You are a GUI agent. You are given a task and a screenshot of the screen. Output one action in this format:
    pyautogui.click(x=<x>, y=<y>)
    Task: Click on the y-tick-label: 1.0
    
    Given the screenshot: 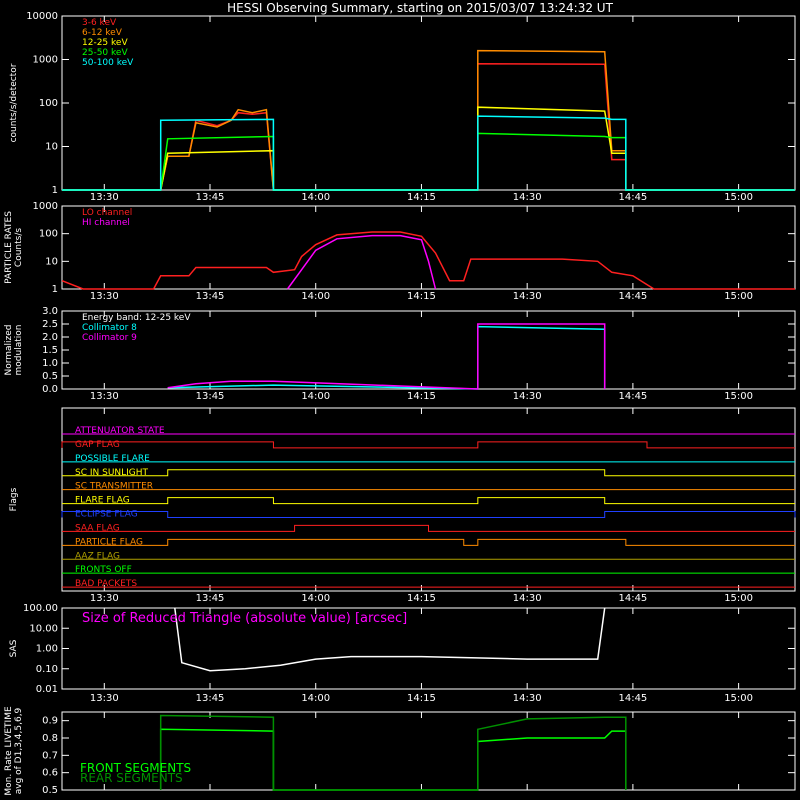 What is the action you would take?
    pyautogui.click(x=50, y=363)
    